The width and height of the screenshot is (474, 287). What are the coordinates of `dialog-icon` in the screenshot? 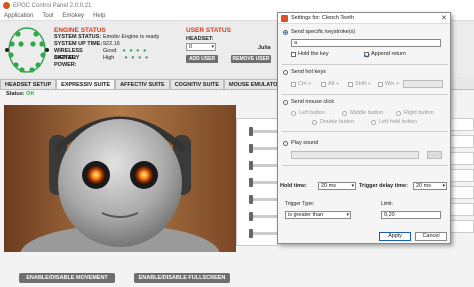 It's located at (284, 18).